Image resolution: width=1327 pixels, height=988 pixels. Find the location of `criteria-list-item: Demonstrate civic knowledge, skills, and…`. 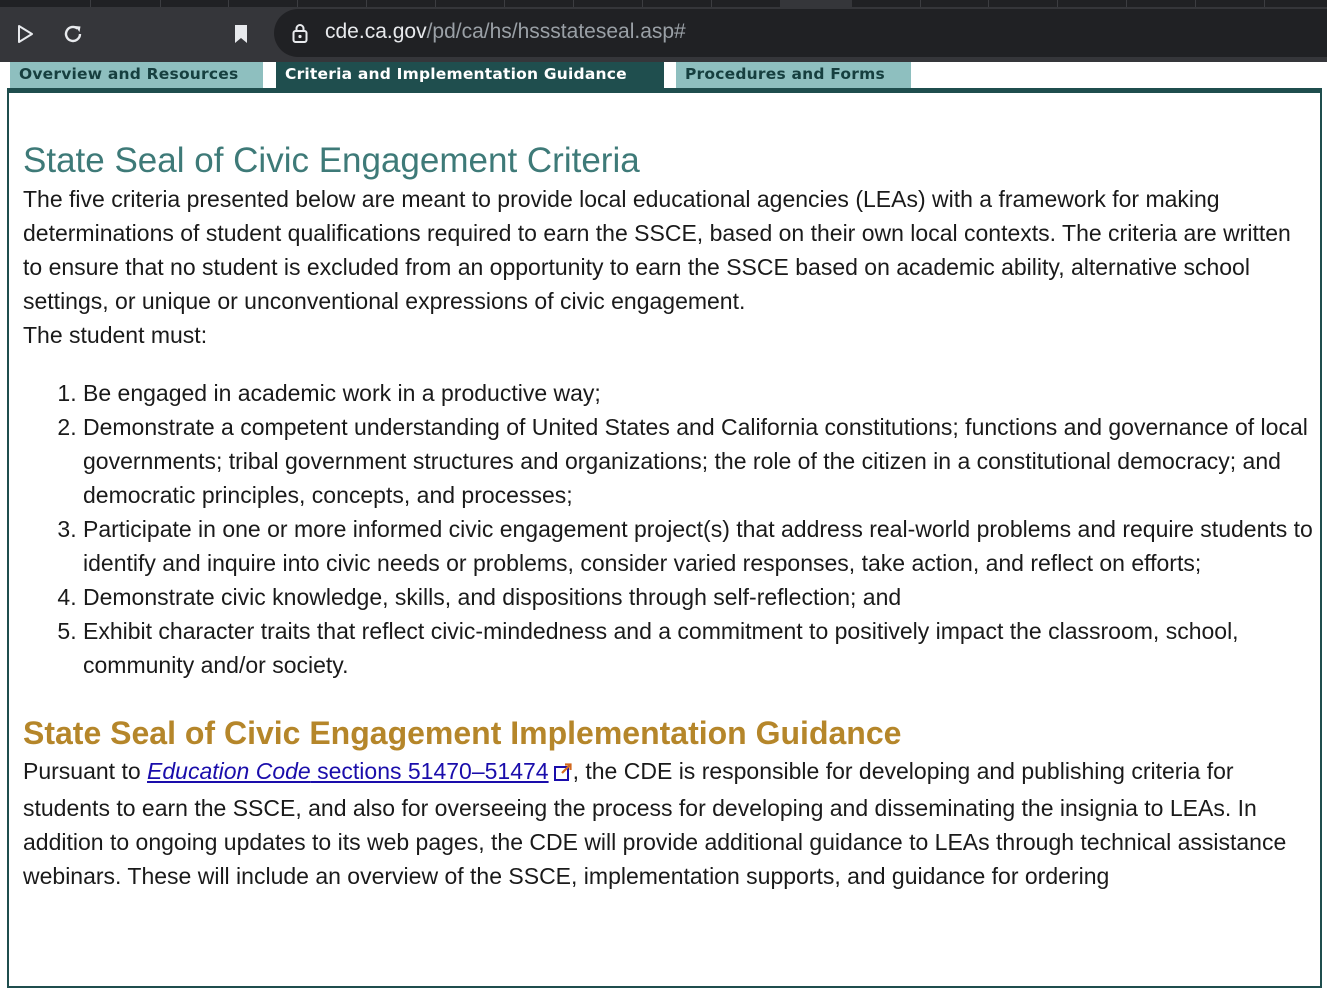

criteria-list-item: Demonstrate civic knowledge, skills, and… is located at coordinates (698, 597).